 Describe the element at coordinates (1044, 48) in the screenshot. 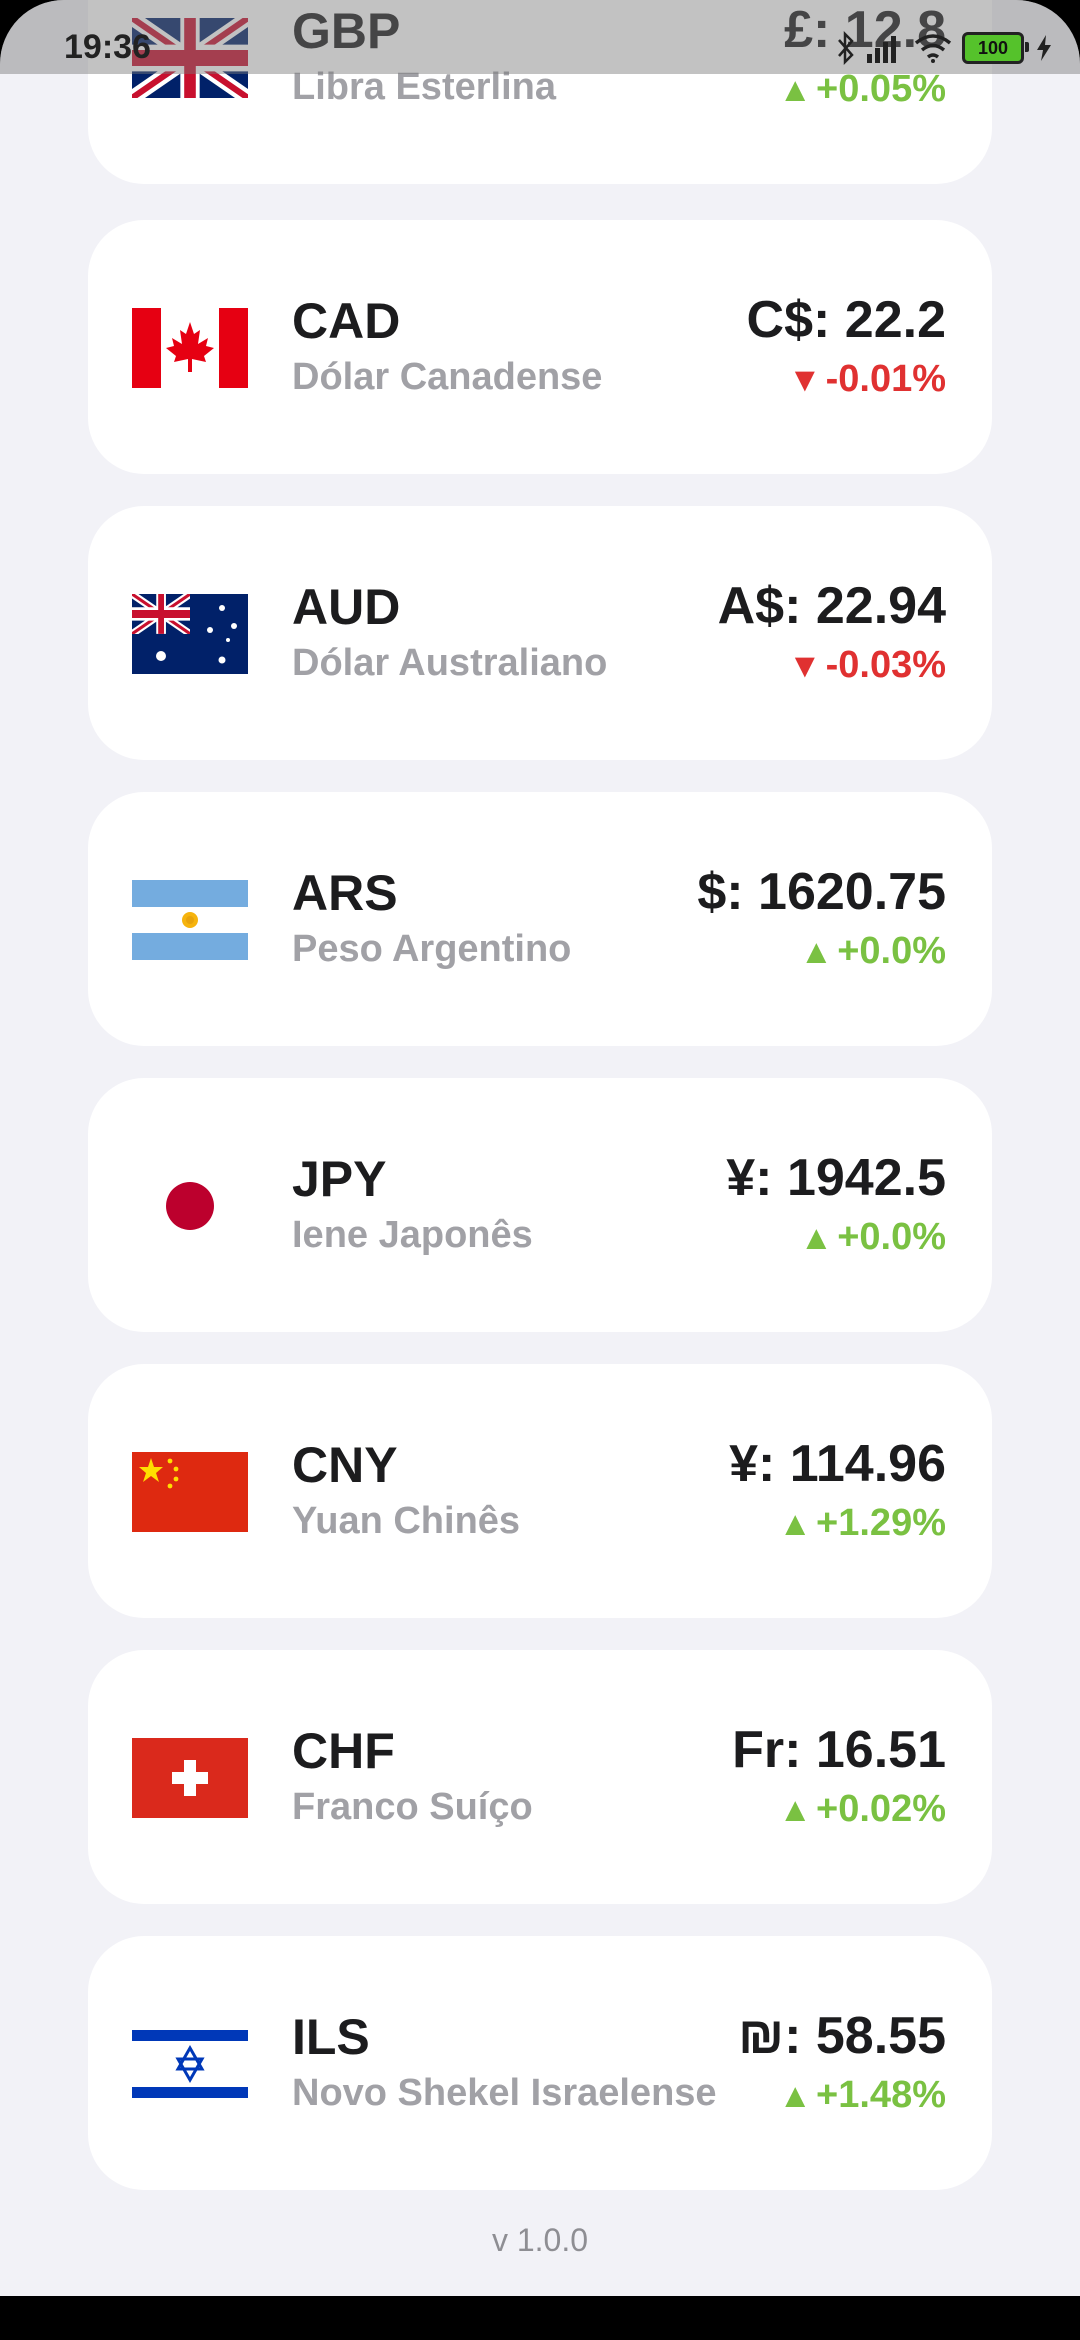

I see `charging-icon` at that location.